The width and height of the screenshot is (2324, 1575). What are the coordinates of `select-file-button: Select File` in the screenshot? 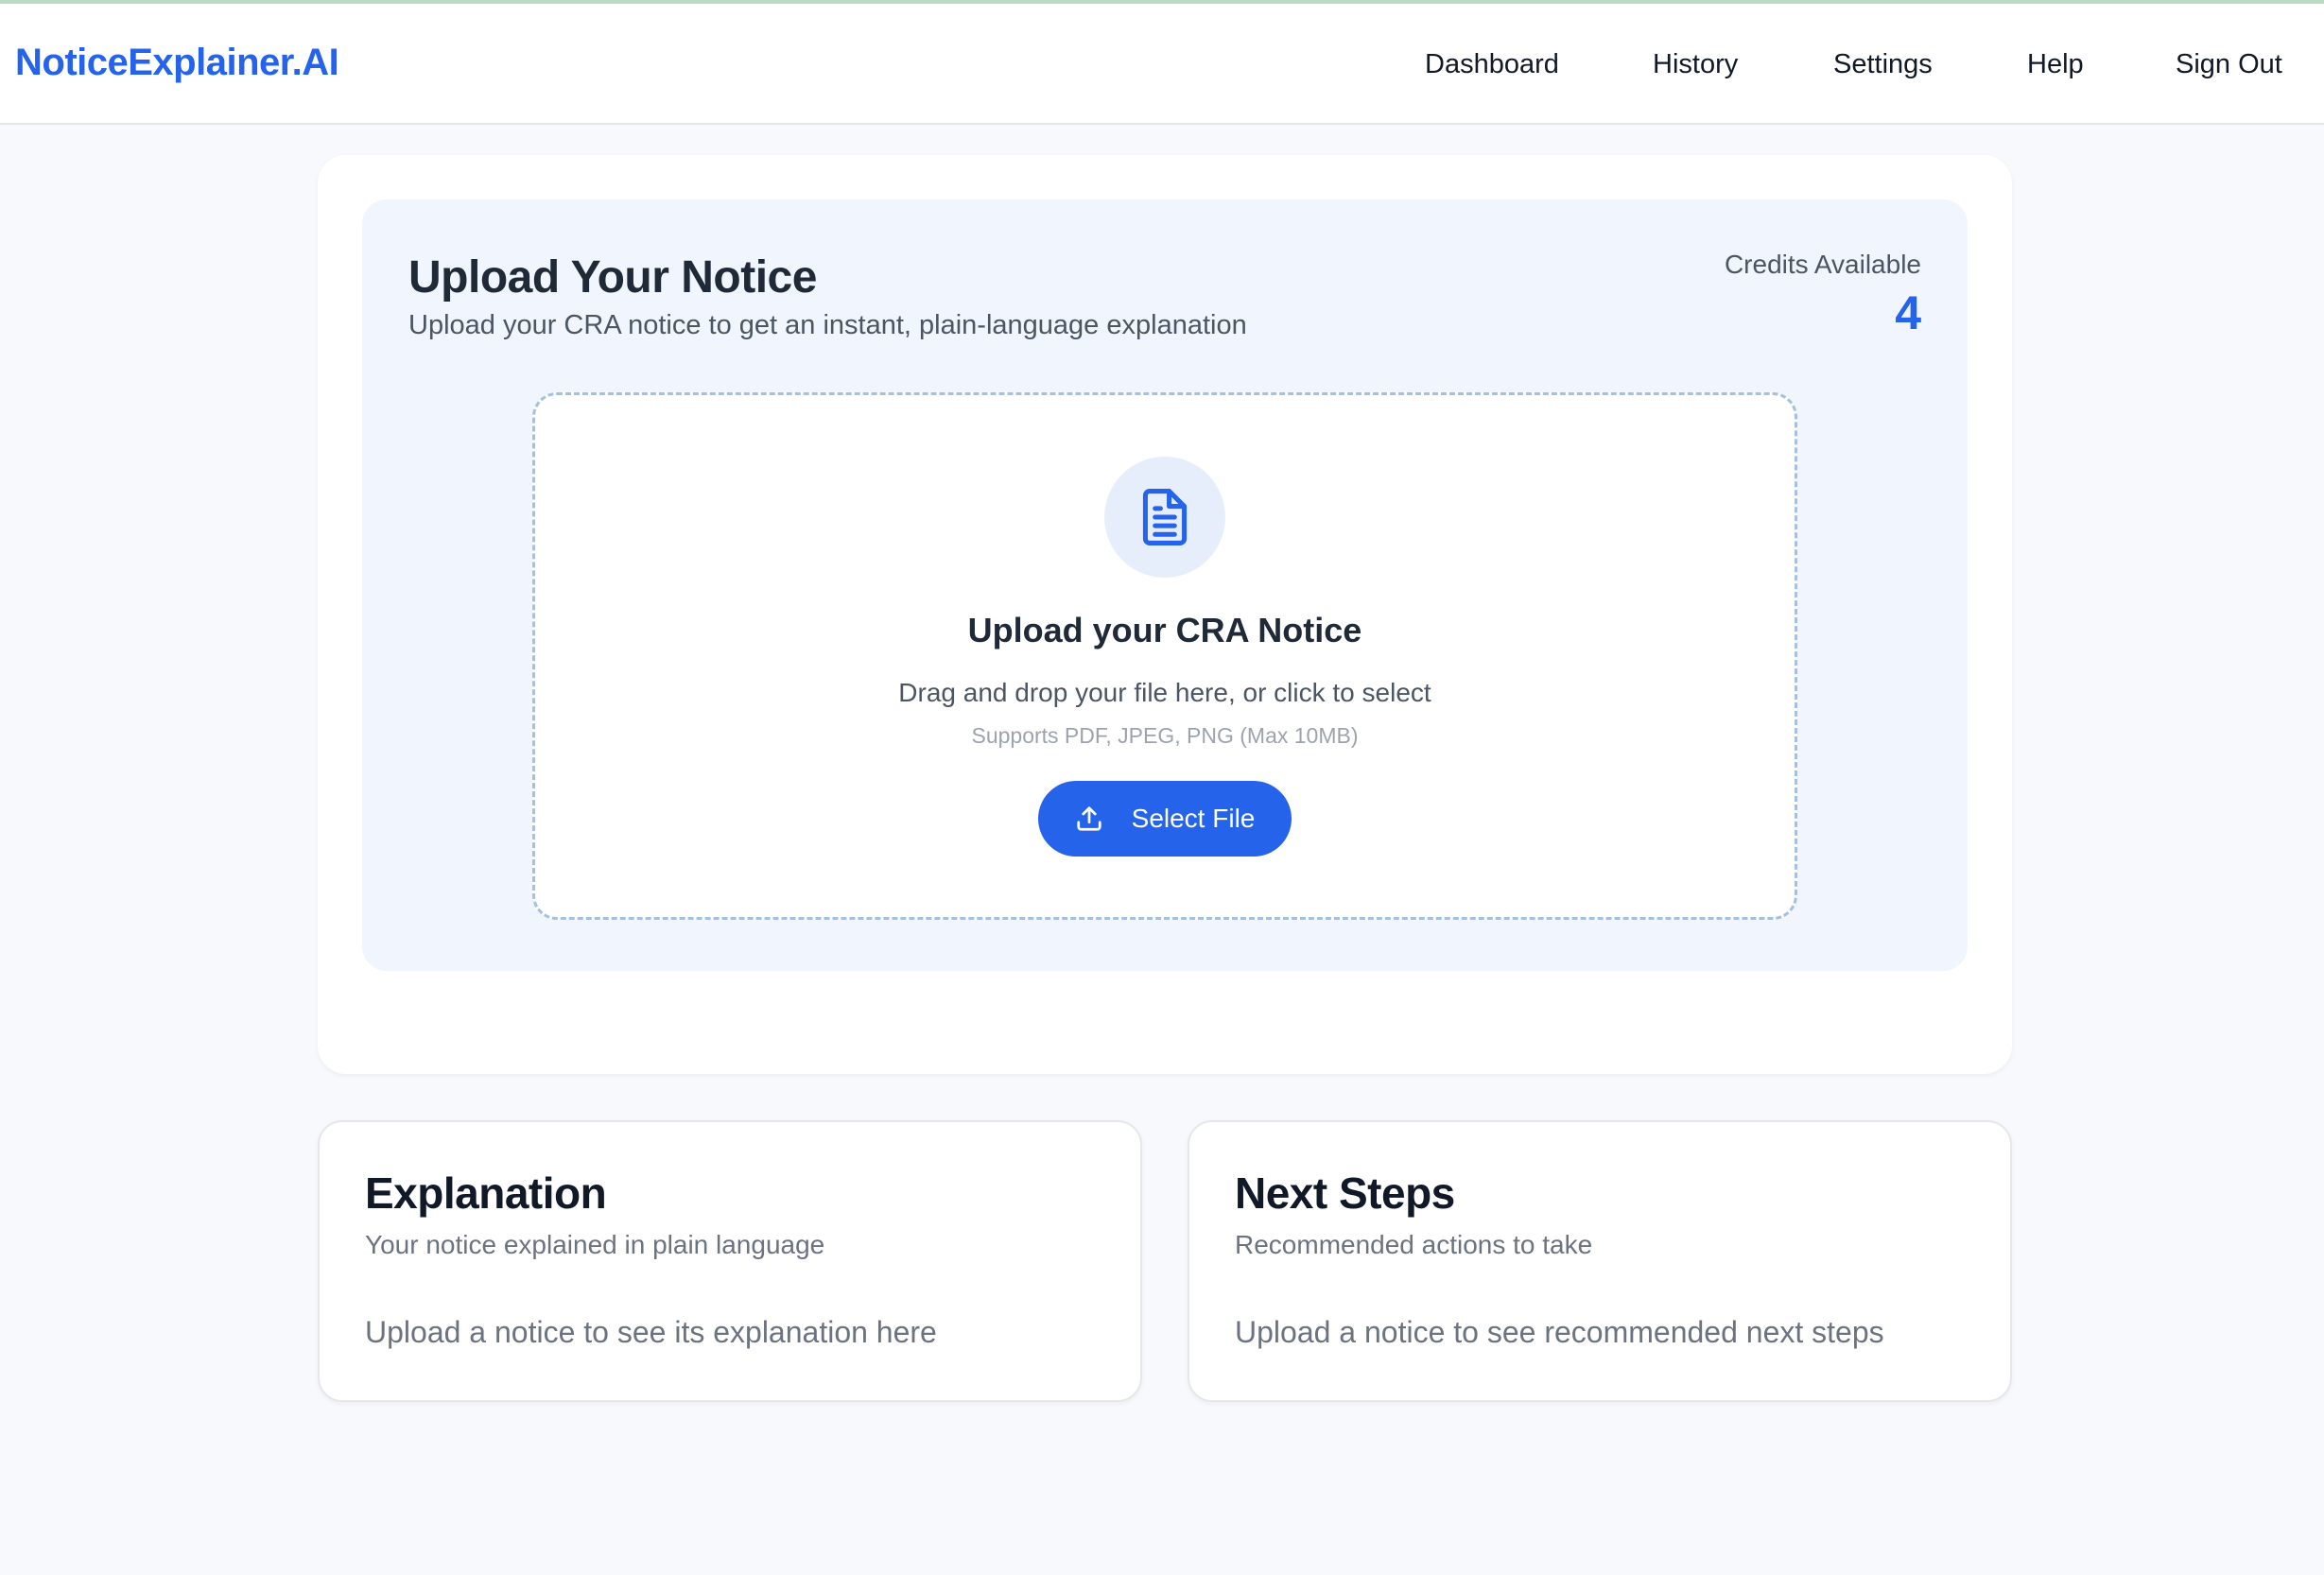 It's located at (1165, 819).